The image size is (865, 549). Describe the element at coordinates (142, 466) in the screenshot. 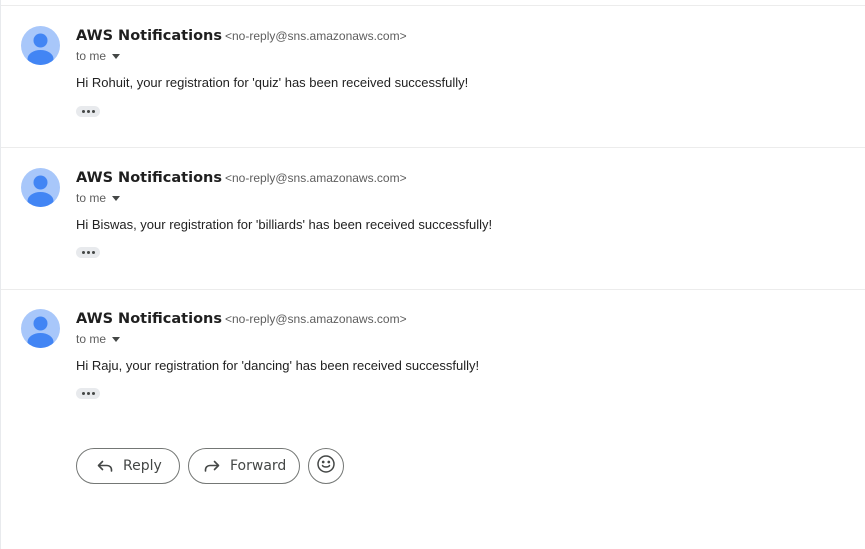

I see `reply-label: Reply` at that location.